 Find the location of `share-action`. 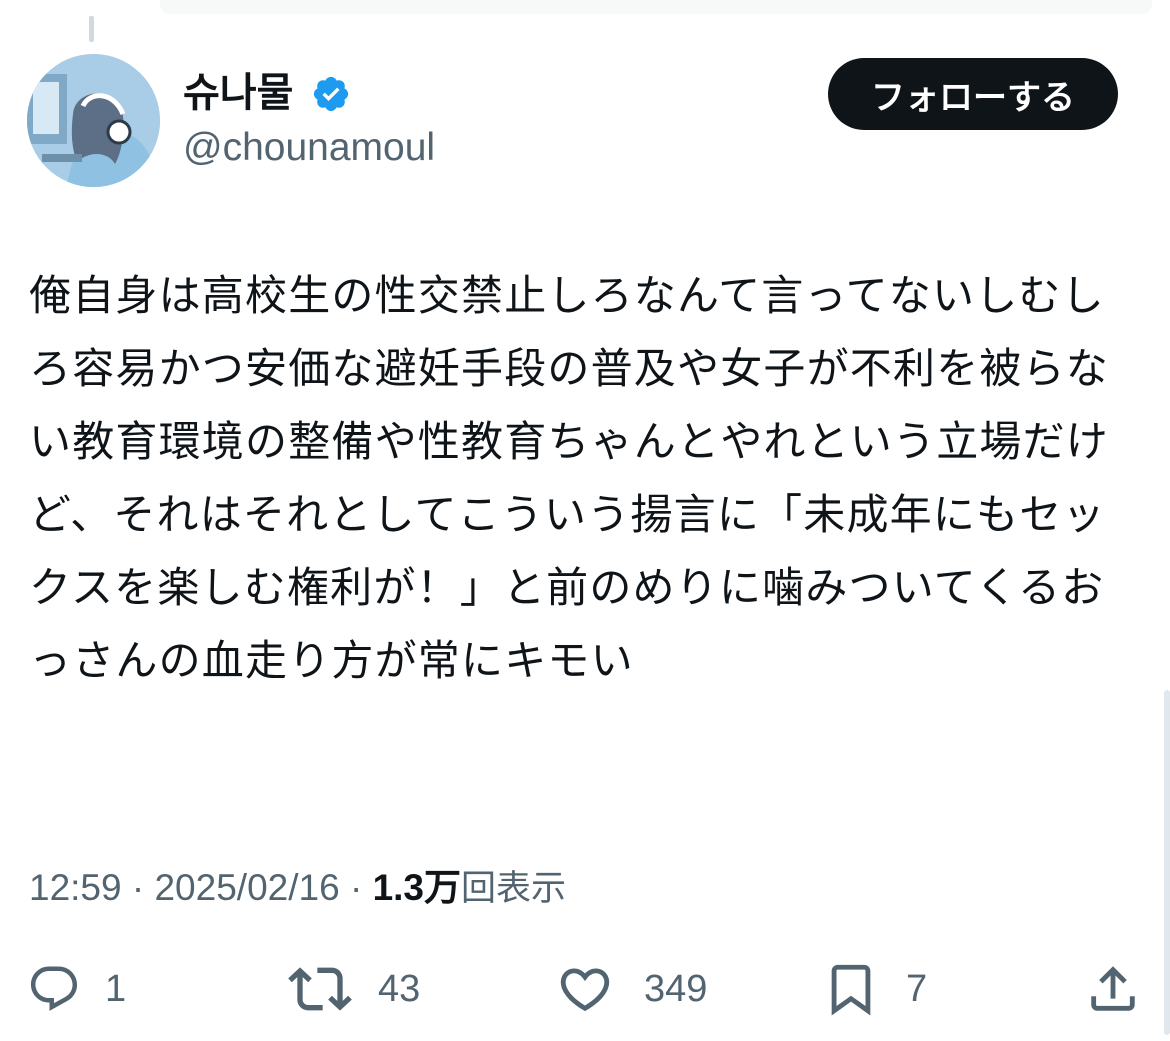

share-action is located at coordinates (1113, 989).